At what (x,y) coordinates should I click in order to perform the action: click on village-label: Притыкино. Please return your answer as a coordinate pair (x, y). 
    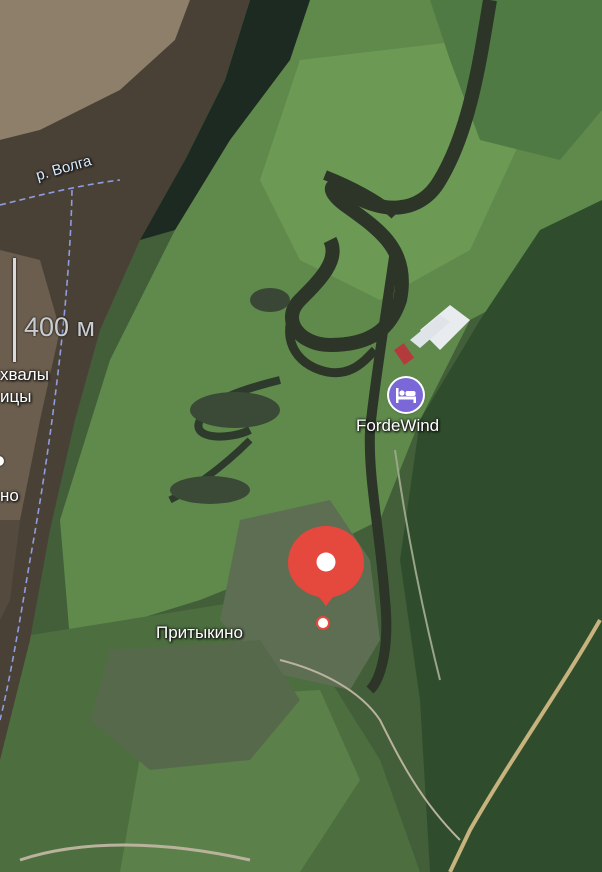
    Looking at the image, I should click on (199, 633).